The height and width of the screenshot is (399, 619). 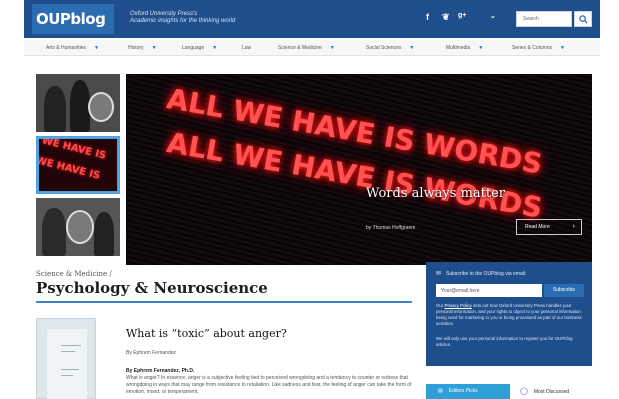 I want to click on nav-item-series-columns: Series & Columns ▼, so click(x=538, y=48).